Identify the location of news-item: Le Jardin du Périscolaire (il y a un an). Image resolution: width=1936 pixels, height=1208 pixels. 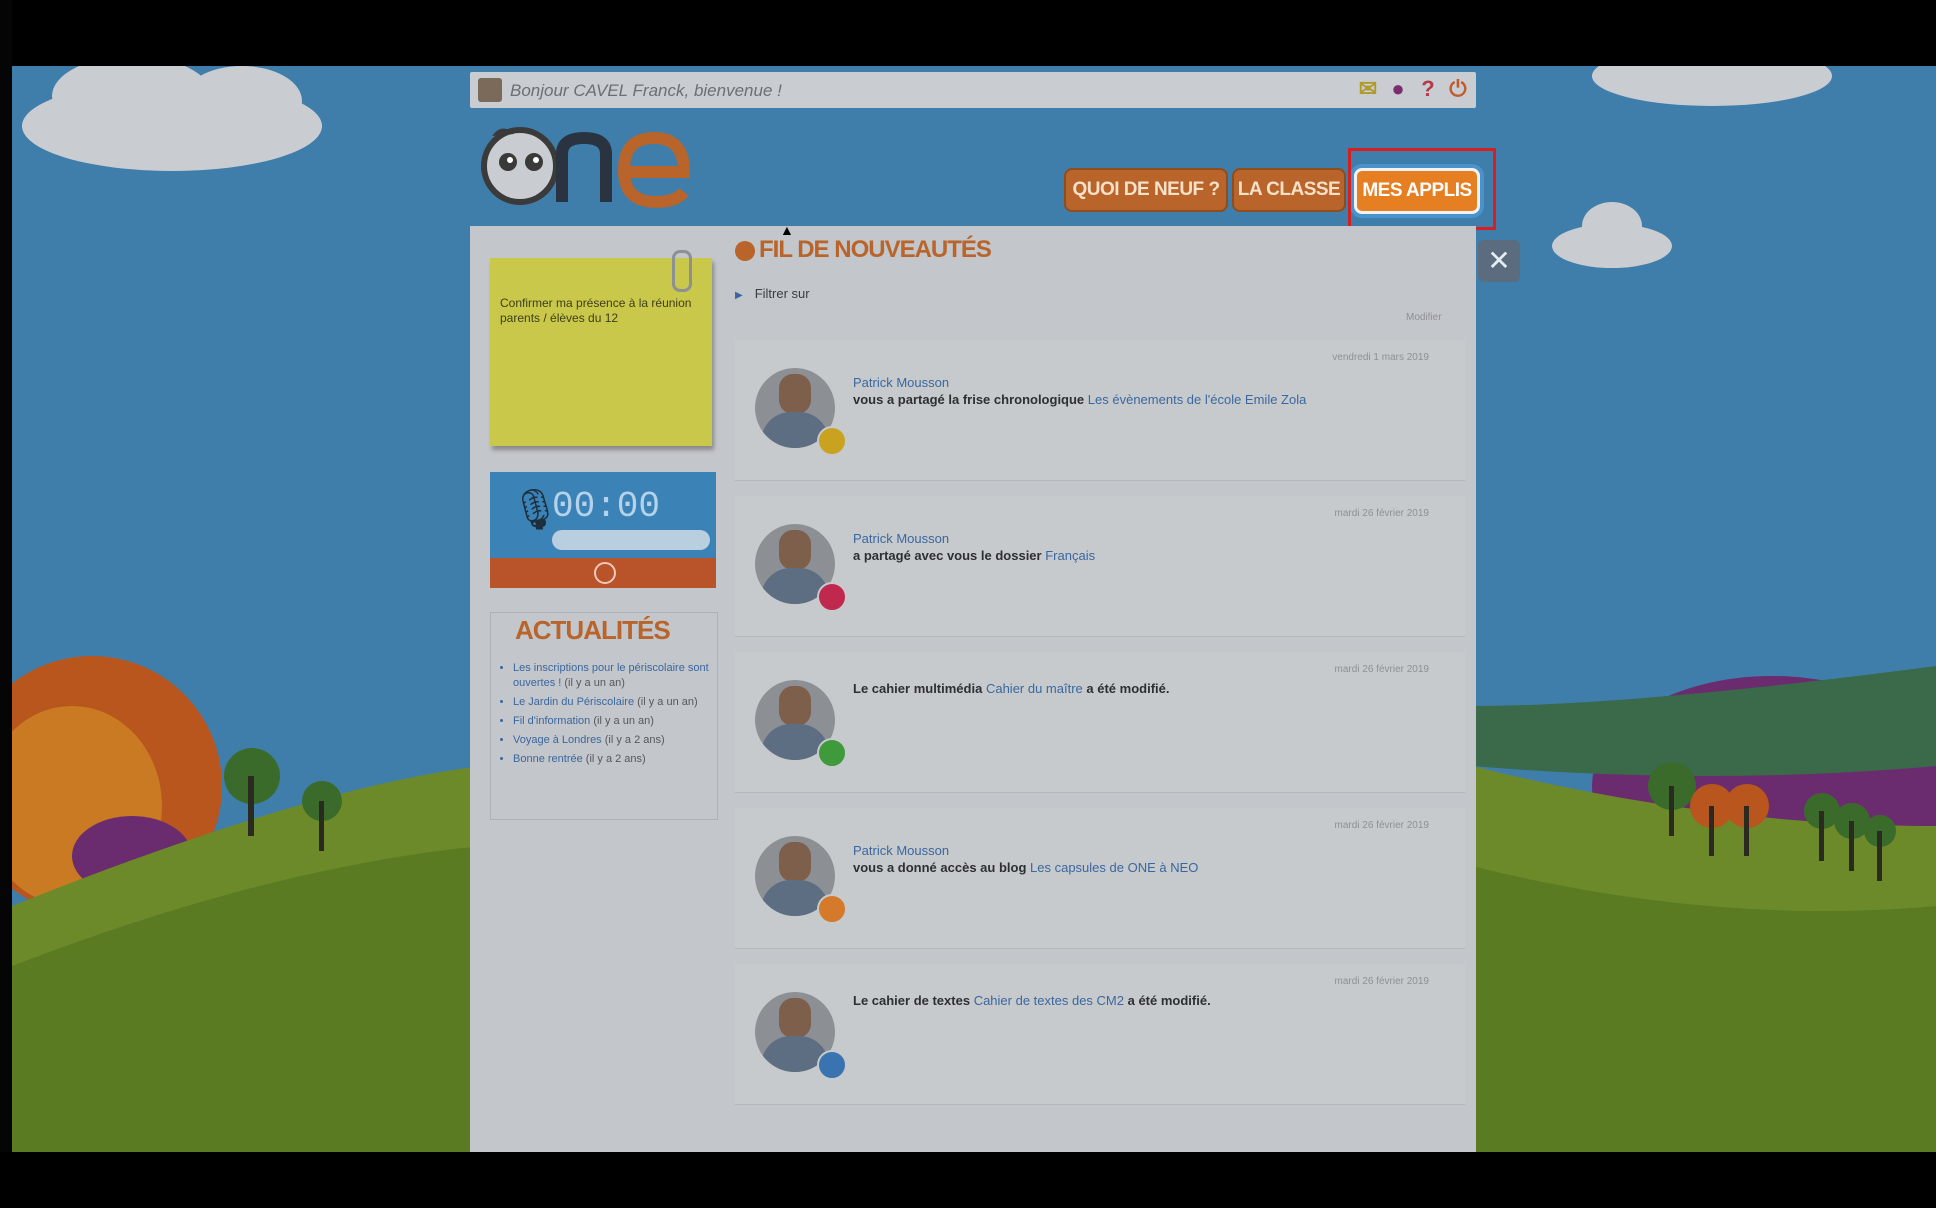
(613, 702).